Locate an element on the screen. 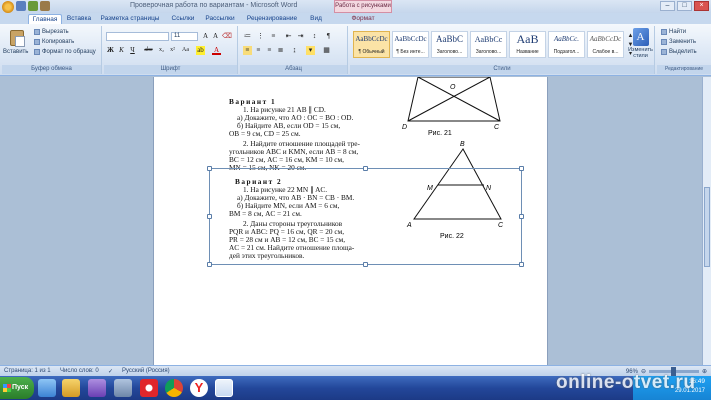  tab-mailings: Рассылки is located at coordinates (220, 19).